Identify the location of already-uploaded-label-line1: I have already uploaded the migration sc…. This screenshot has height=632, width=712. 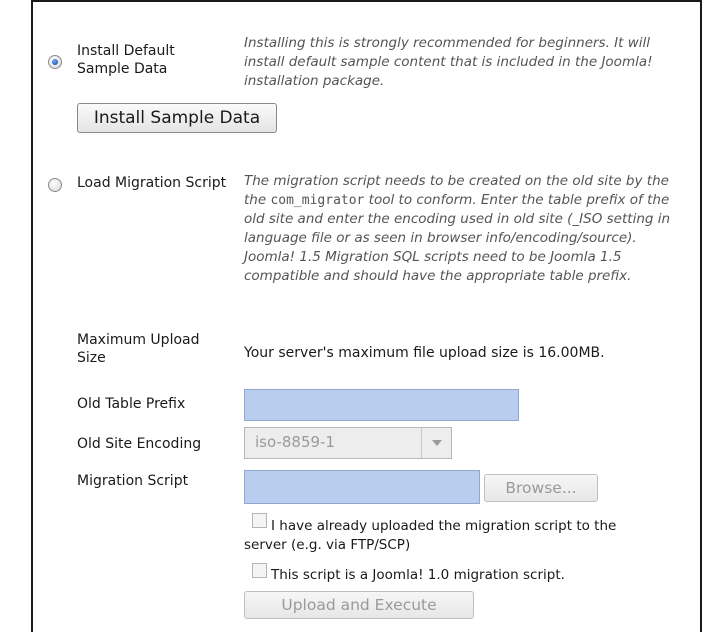
(444, 526).